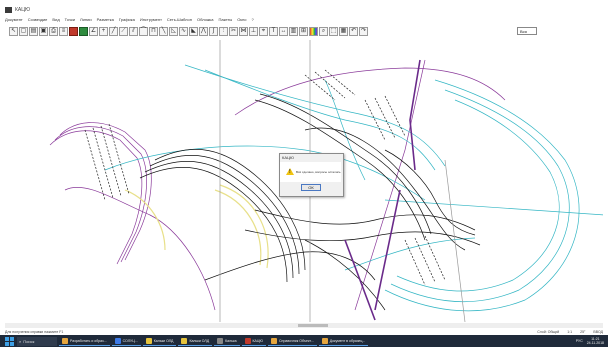  I want to click on hatch-icon: ▥, so click(293, 31).